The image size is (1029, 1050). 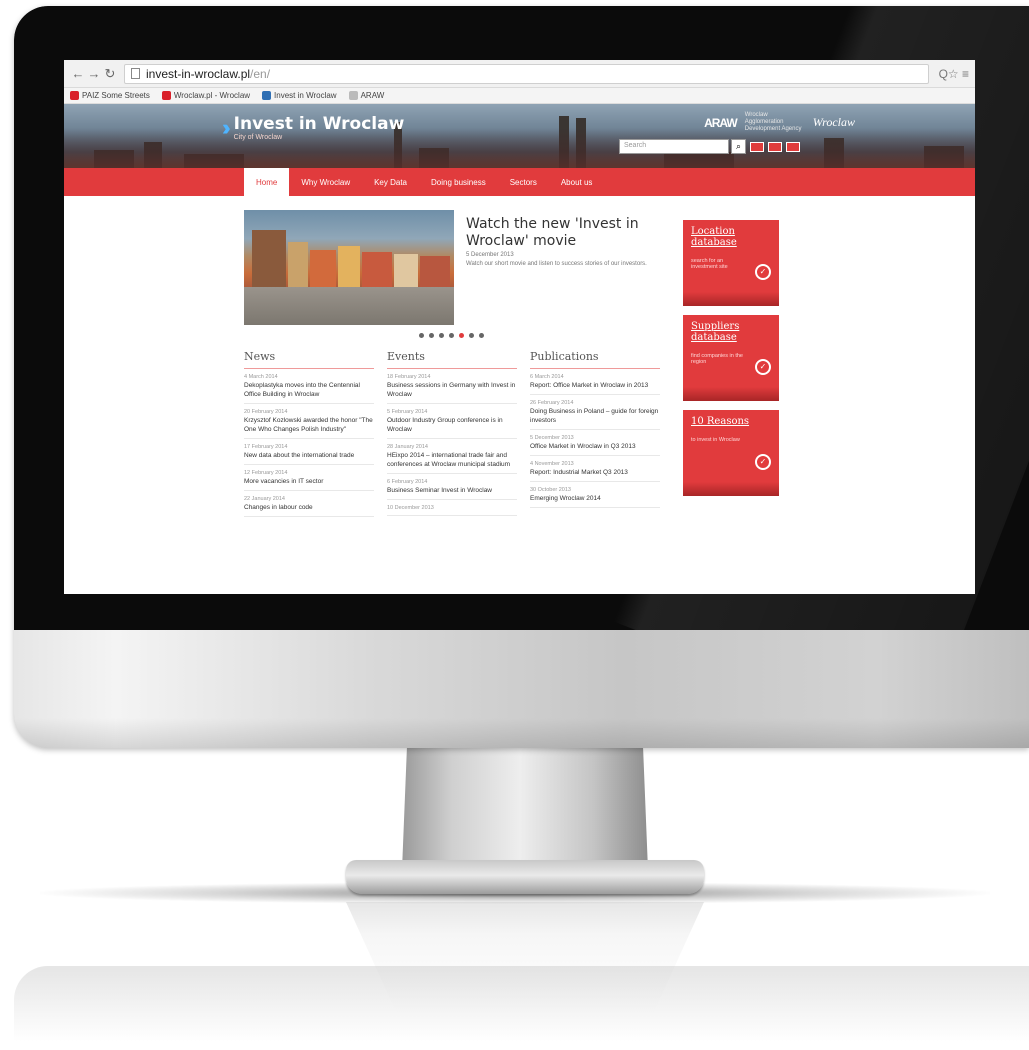 What do you see at coordinates (577, 182) in the screenshot?
I see `nav-item-about-us: About us` at bounding box center [577, 182].